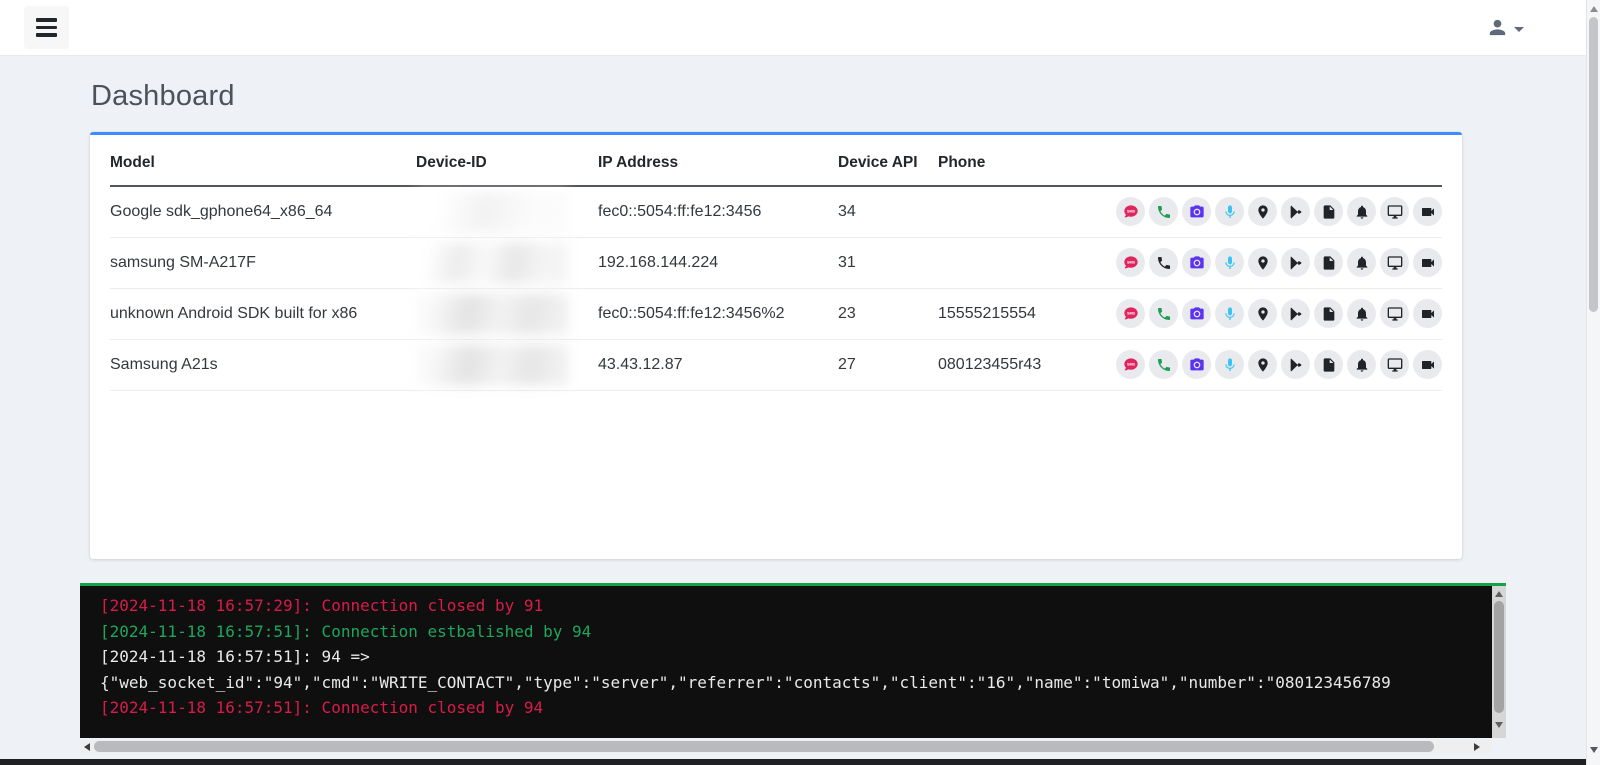  Describe the element at coordinates (235, 656) in the screenshot. I see `console-log-line: [2024-11-18 16:57:51]: 94 =>` at that location.